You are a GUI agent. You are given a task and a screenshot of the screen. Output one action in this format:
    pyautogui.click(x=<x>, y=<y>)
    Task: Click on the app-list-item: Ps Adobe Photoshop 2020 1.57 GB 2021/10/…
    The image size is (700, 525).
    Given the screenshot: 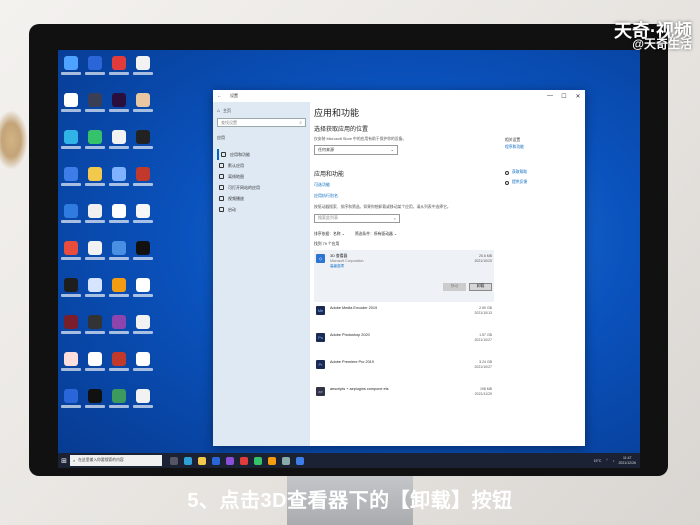 What is the action you would take?
    pyautogui.click(x=404, y=342)
    